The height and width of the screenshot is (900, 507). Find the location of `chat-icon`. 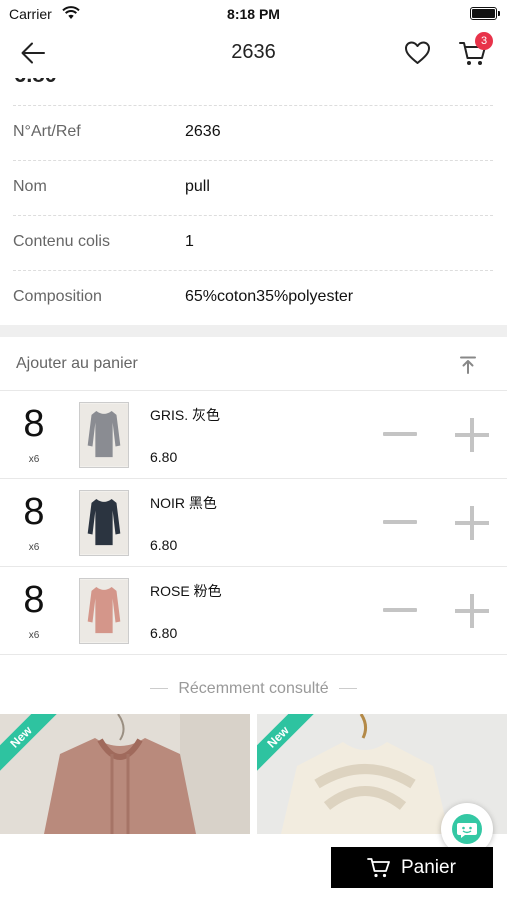

chat-icon is located at coordinates (467, 829).